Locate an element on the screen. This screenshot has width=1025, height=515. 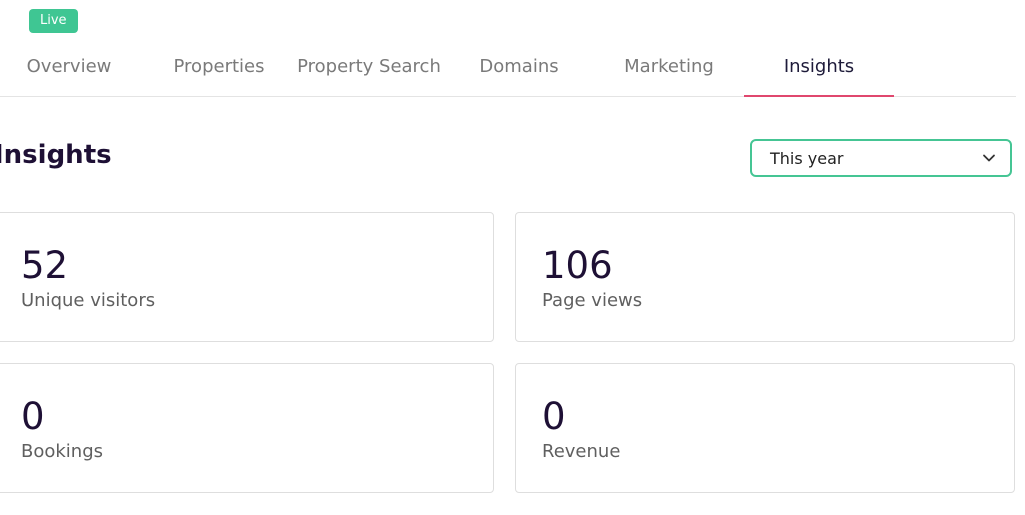
stat-label: Bookings is located at coordinates (62, 451).